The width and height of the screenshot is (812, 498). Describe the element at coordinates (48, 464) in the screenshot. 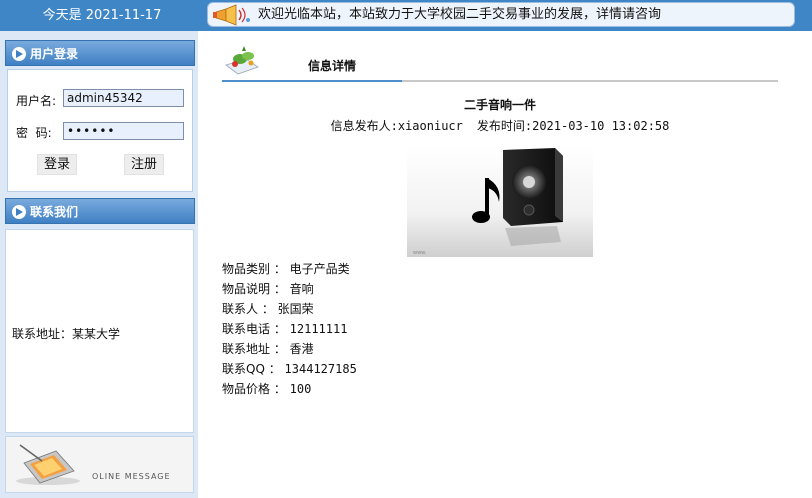

I see `pda-icon` at that location.